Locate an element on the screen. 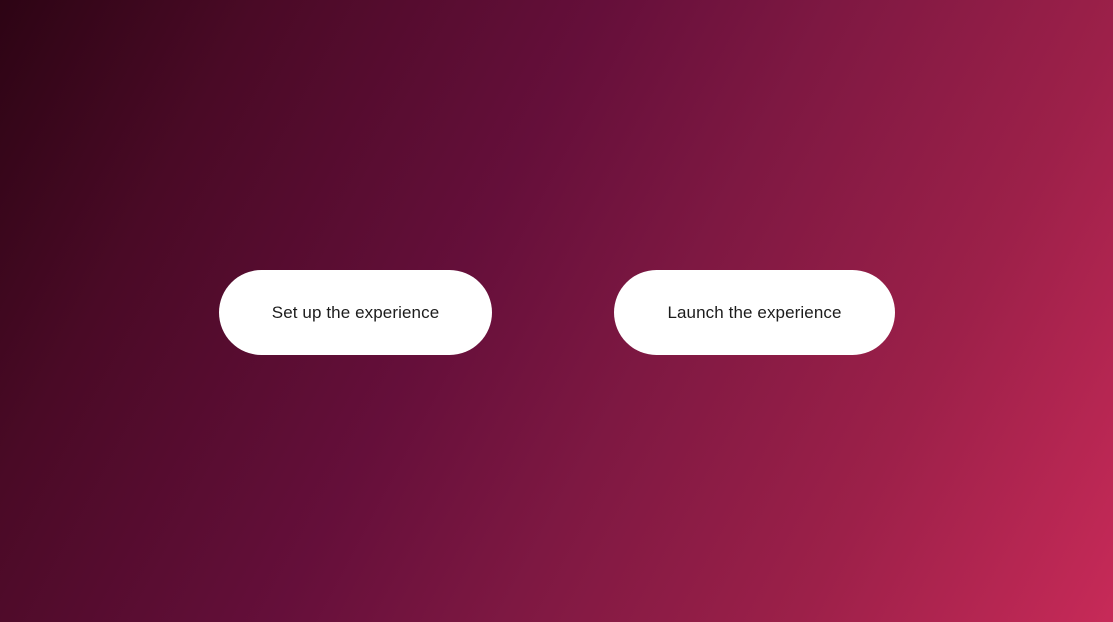 The width and height of the screenshot is (1113, 622). launch-experience-label: Launch the experience is located at coordinates (754, 312).